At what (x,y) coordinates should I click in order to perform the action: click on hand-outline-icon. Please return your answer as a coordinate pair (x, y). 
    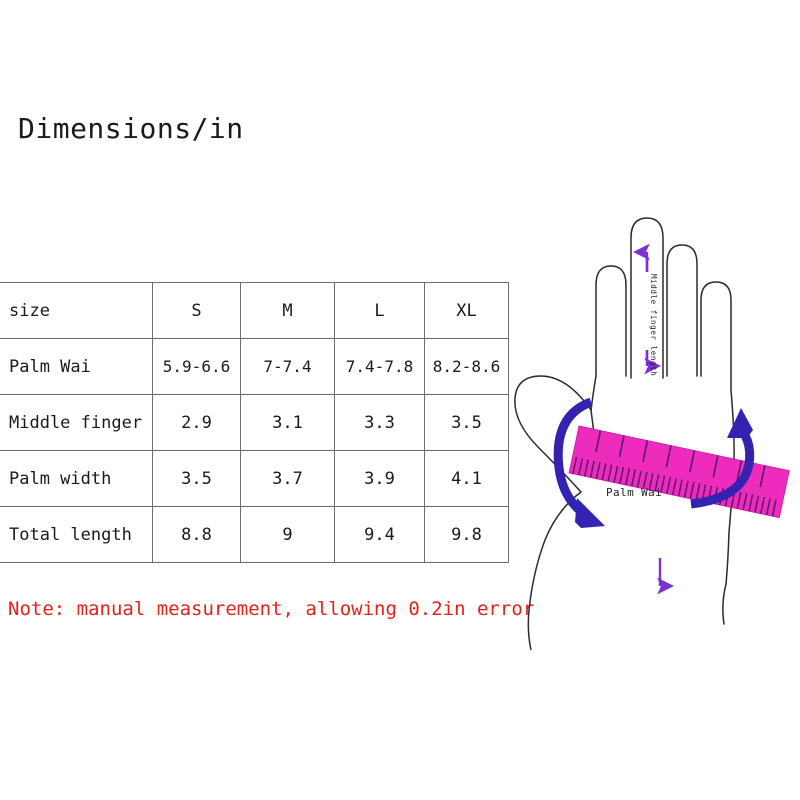
    Looking at the image, I should click on (624, 433).